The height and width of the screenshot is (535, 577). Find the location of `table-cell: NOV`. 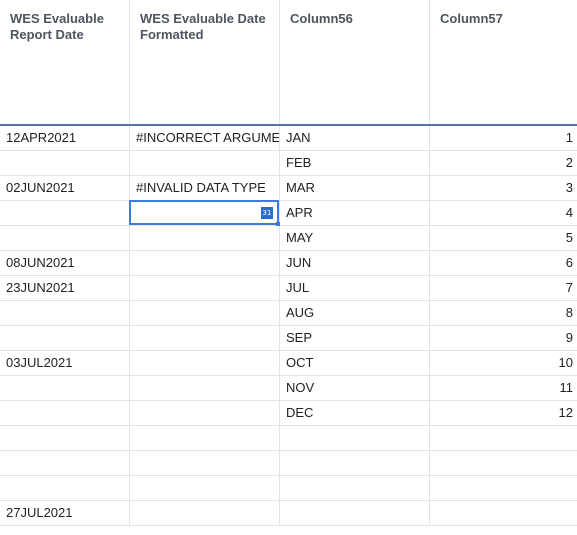

table-cell: NOV is located at coordinates (355, 388).